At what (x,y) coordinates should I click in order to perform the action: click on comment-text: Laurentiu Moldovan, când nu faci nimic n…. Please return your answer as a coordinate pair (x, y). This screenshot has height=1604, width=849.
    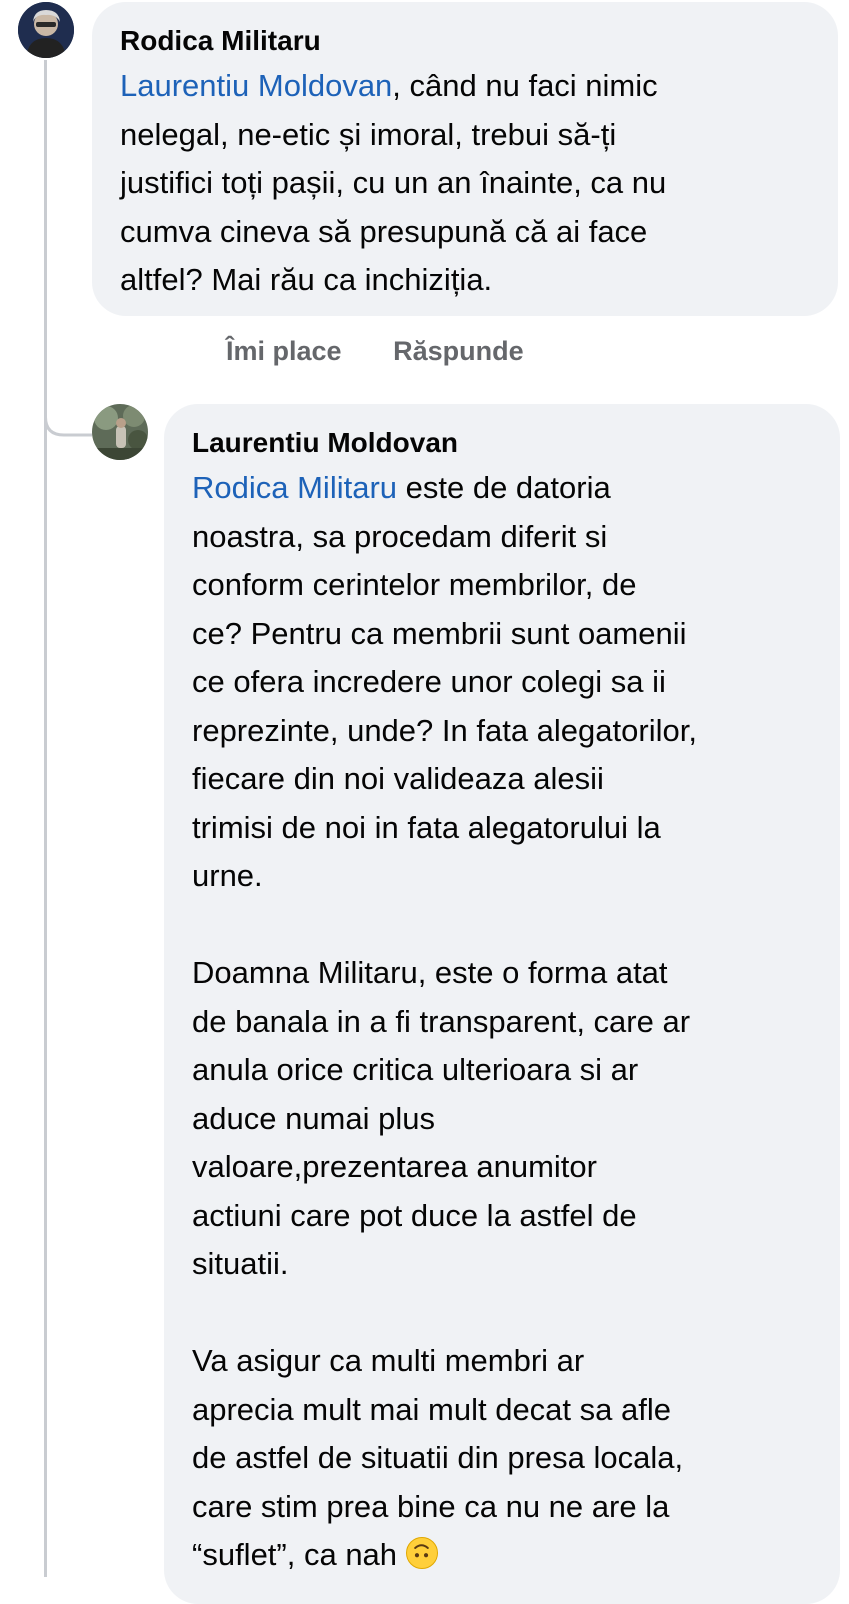
    Looking at the image, I should click on (465, 183).